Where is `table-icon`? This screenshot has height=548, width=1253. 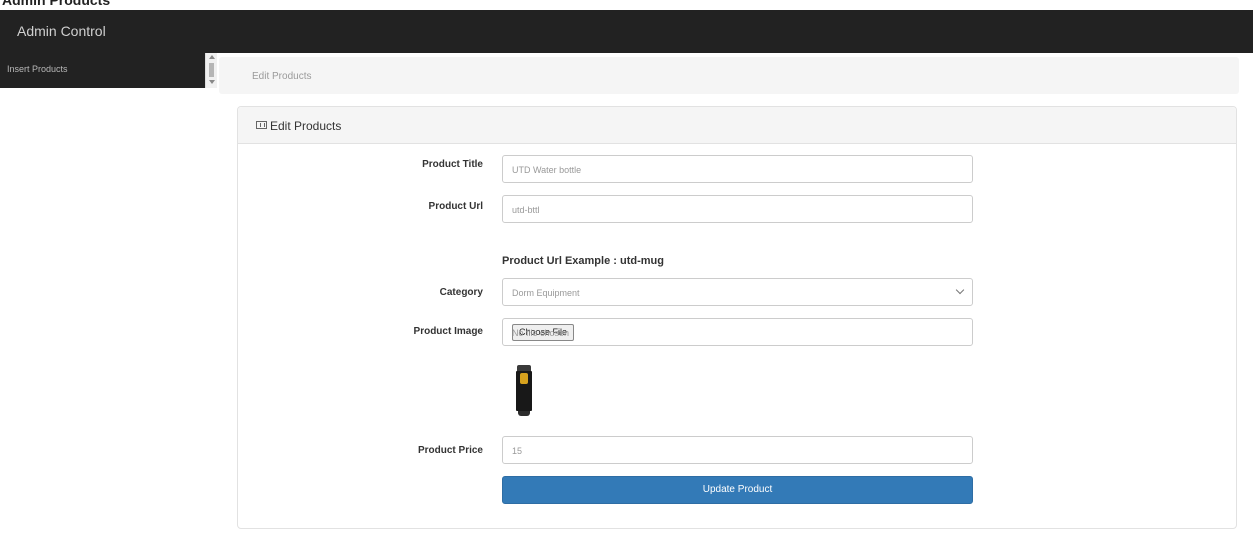
table-icon is located at coordinates (261, 125).